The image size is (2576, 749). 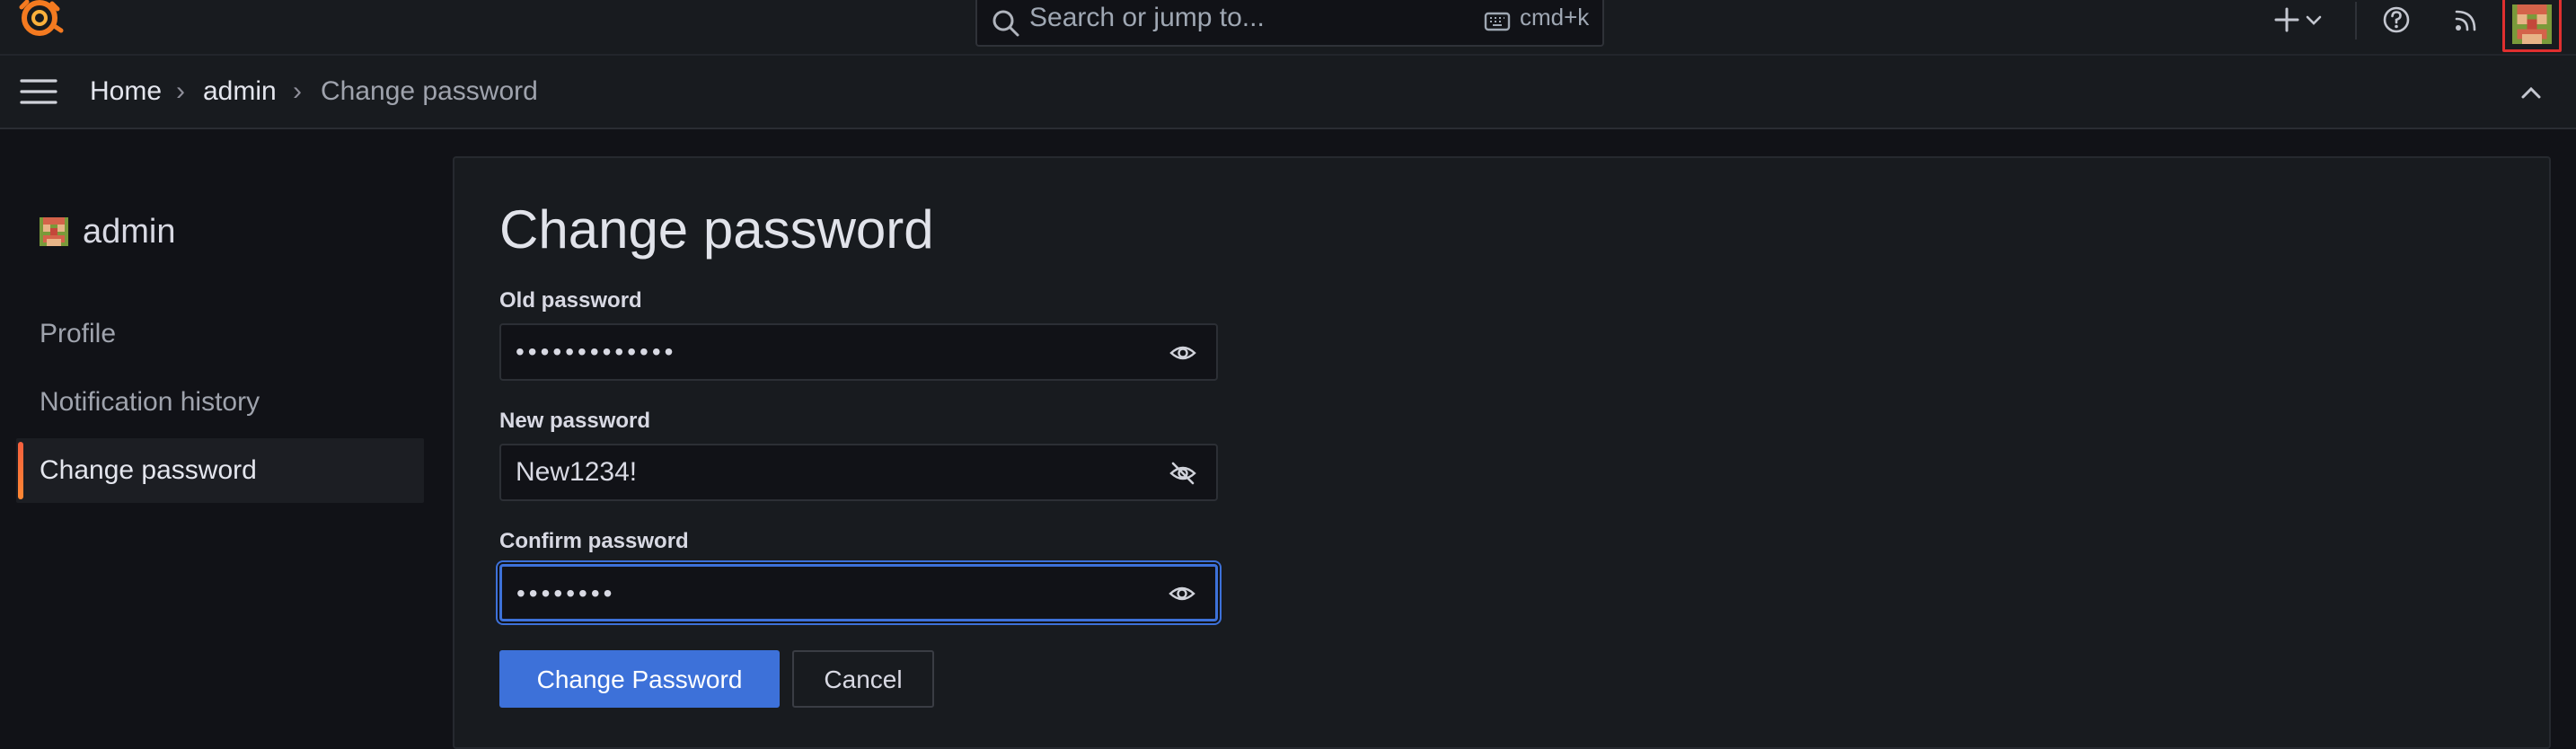 I want to click on sidebar-header: admin, so click(x=108, y=232).